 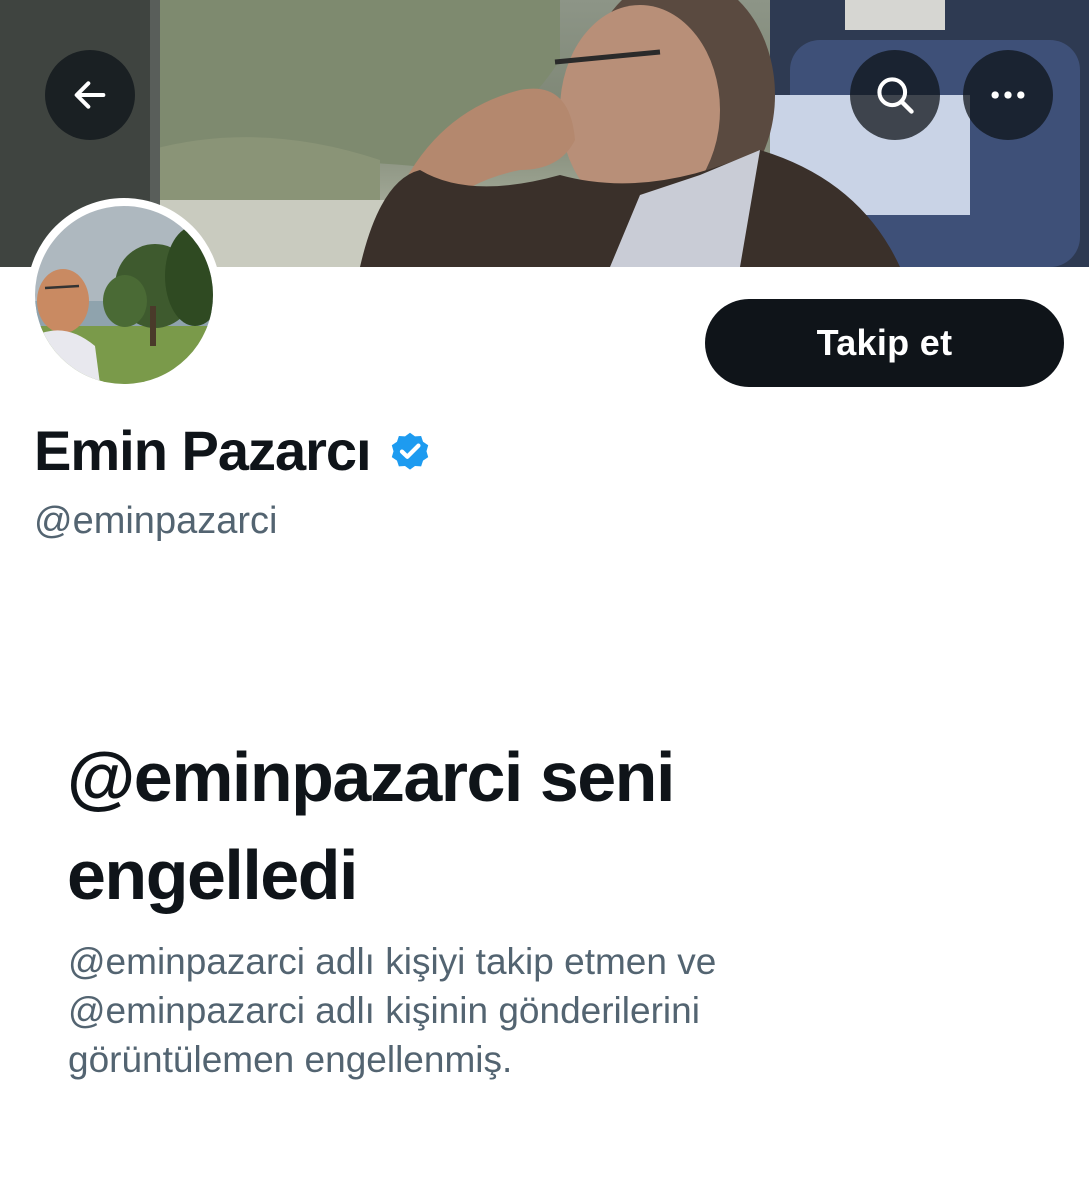 I want to click on back-button, so click(x=90, y=95).